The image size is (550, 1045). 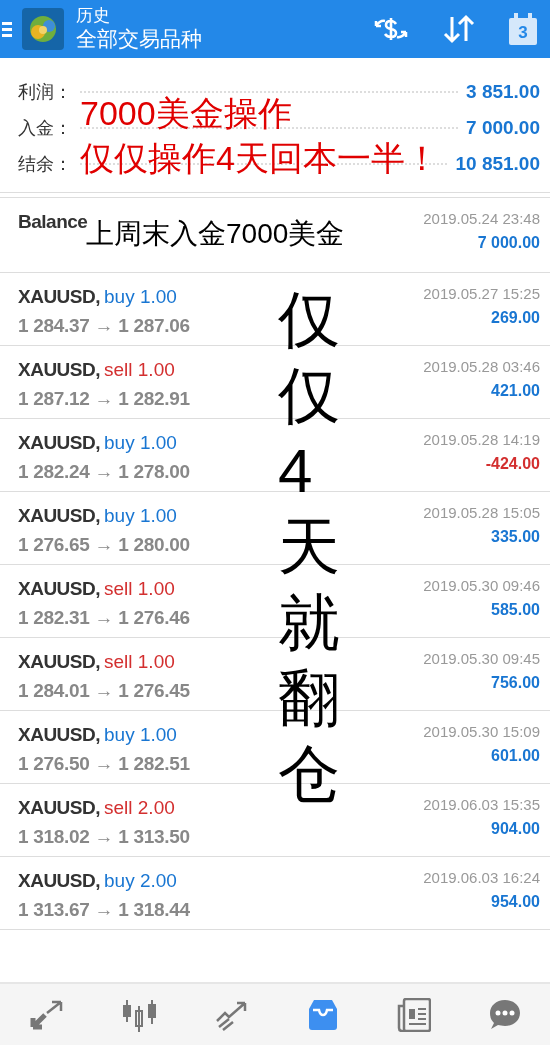 I want to click on summary-value: 10 851.00, so click(x=497, y=163).